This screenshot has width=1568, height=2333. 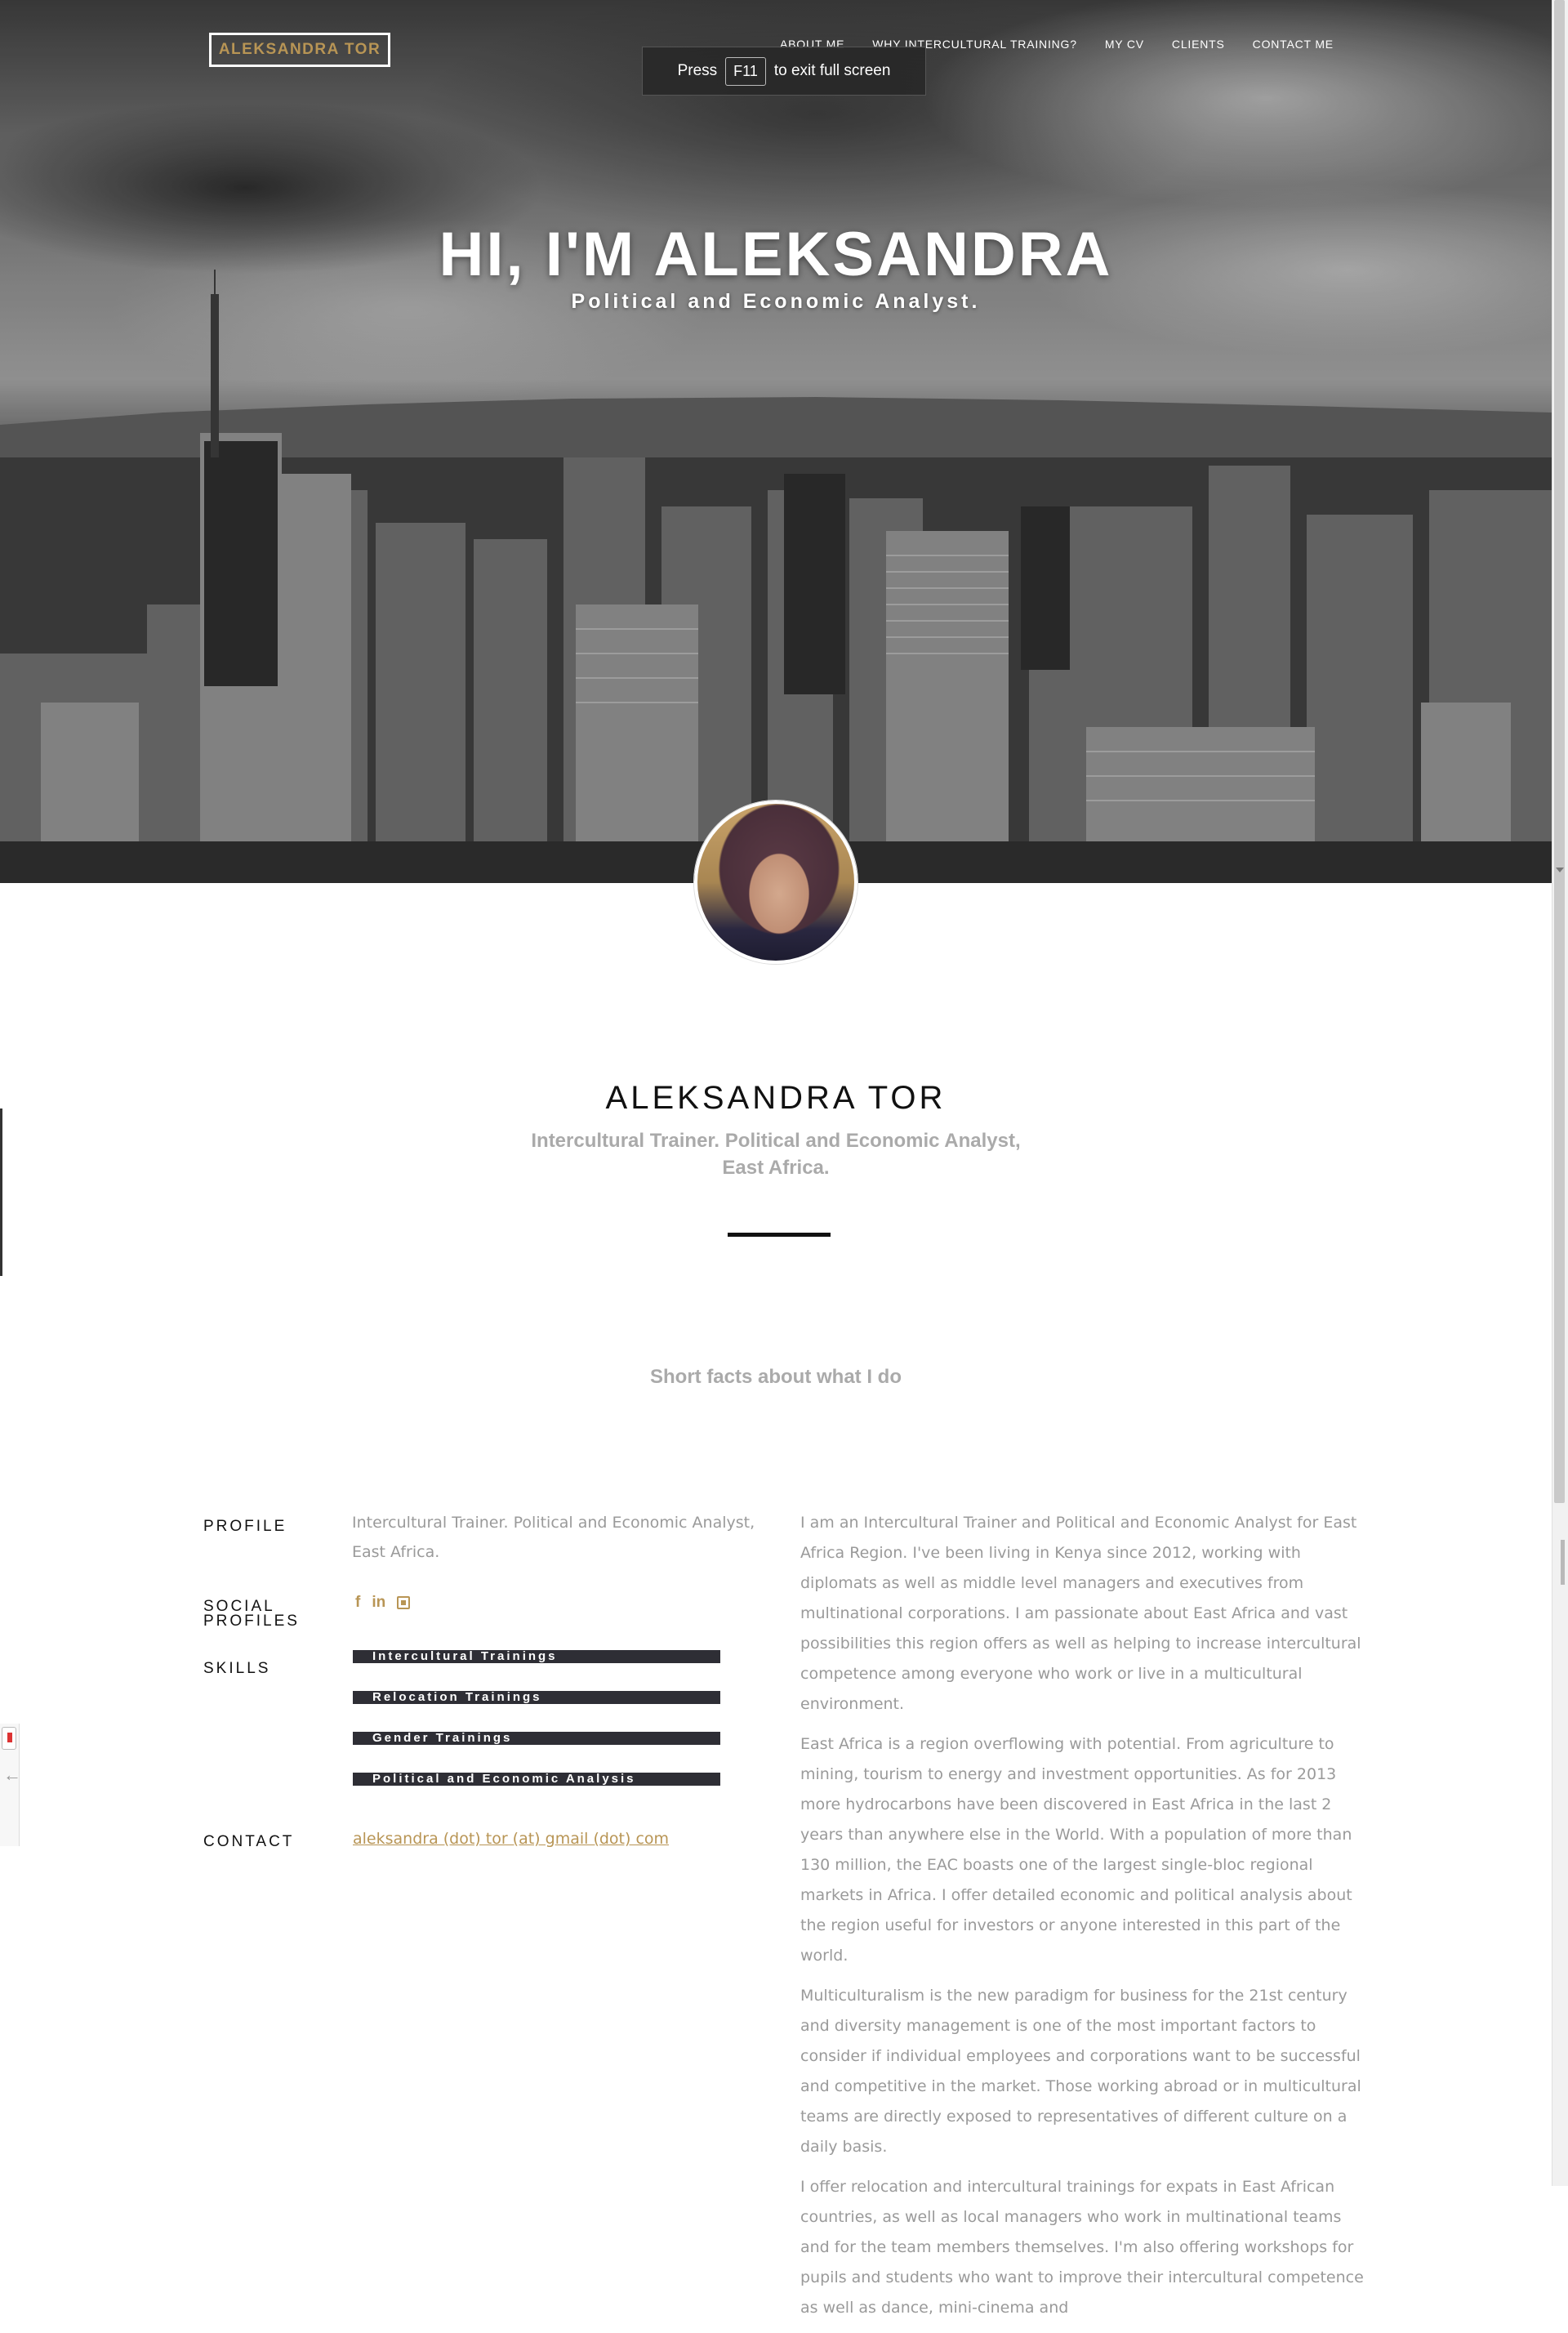 What do you see at coordinates (745, 71) in the screenshot?
I see `fullscreen-notice-key: F11` at bounding box center [745, 71].